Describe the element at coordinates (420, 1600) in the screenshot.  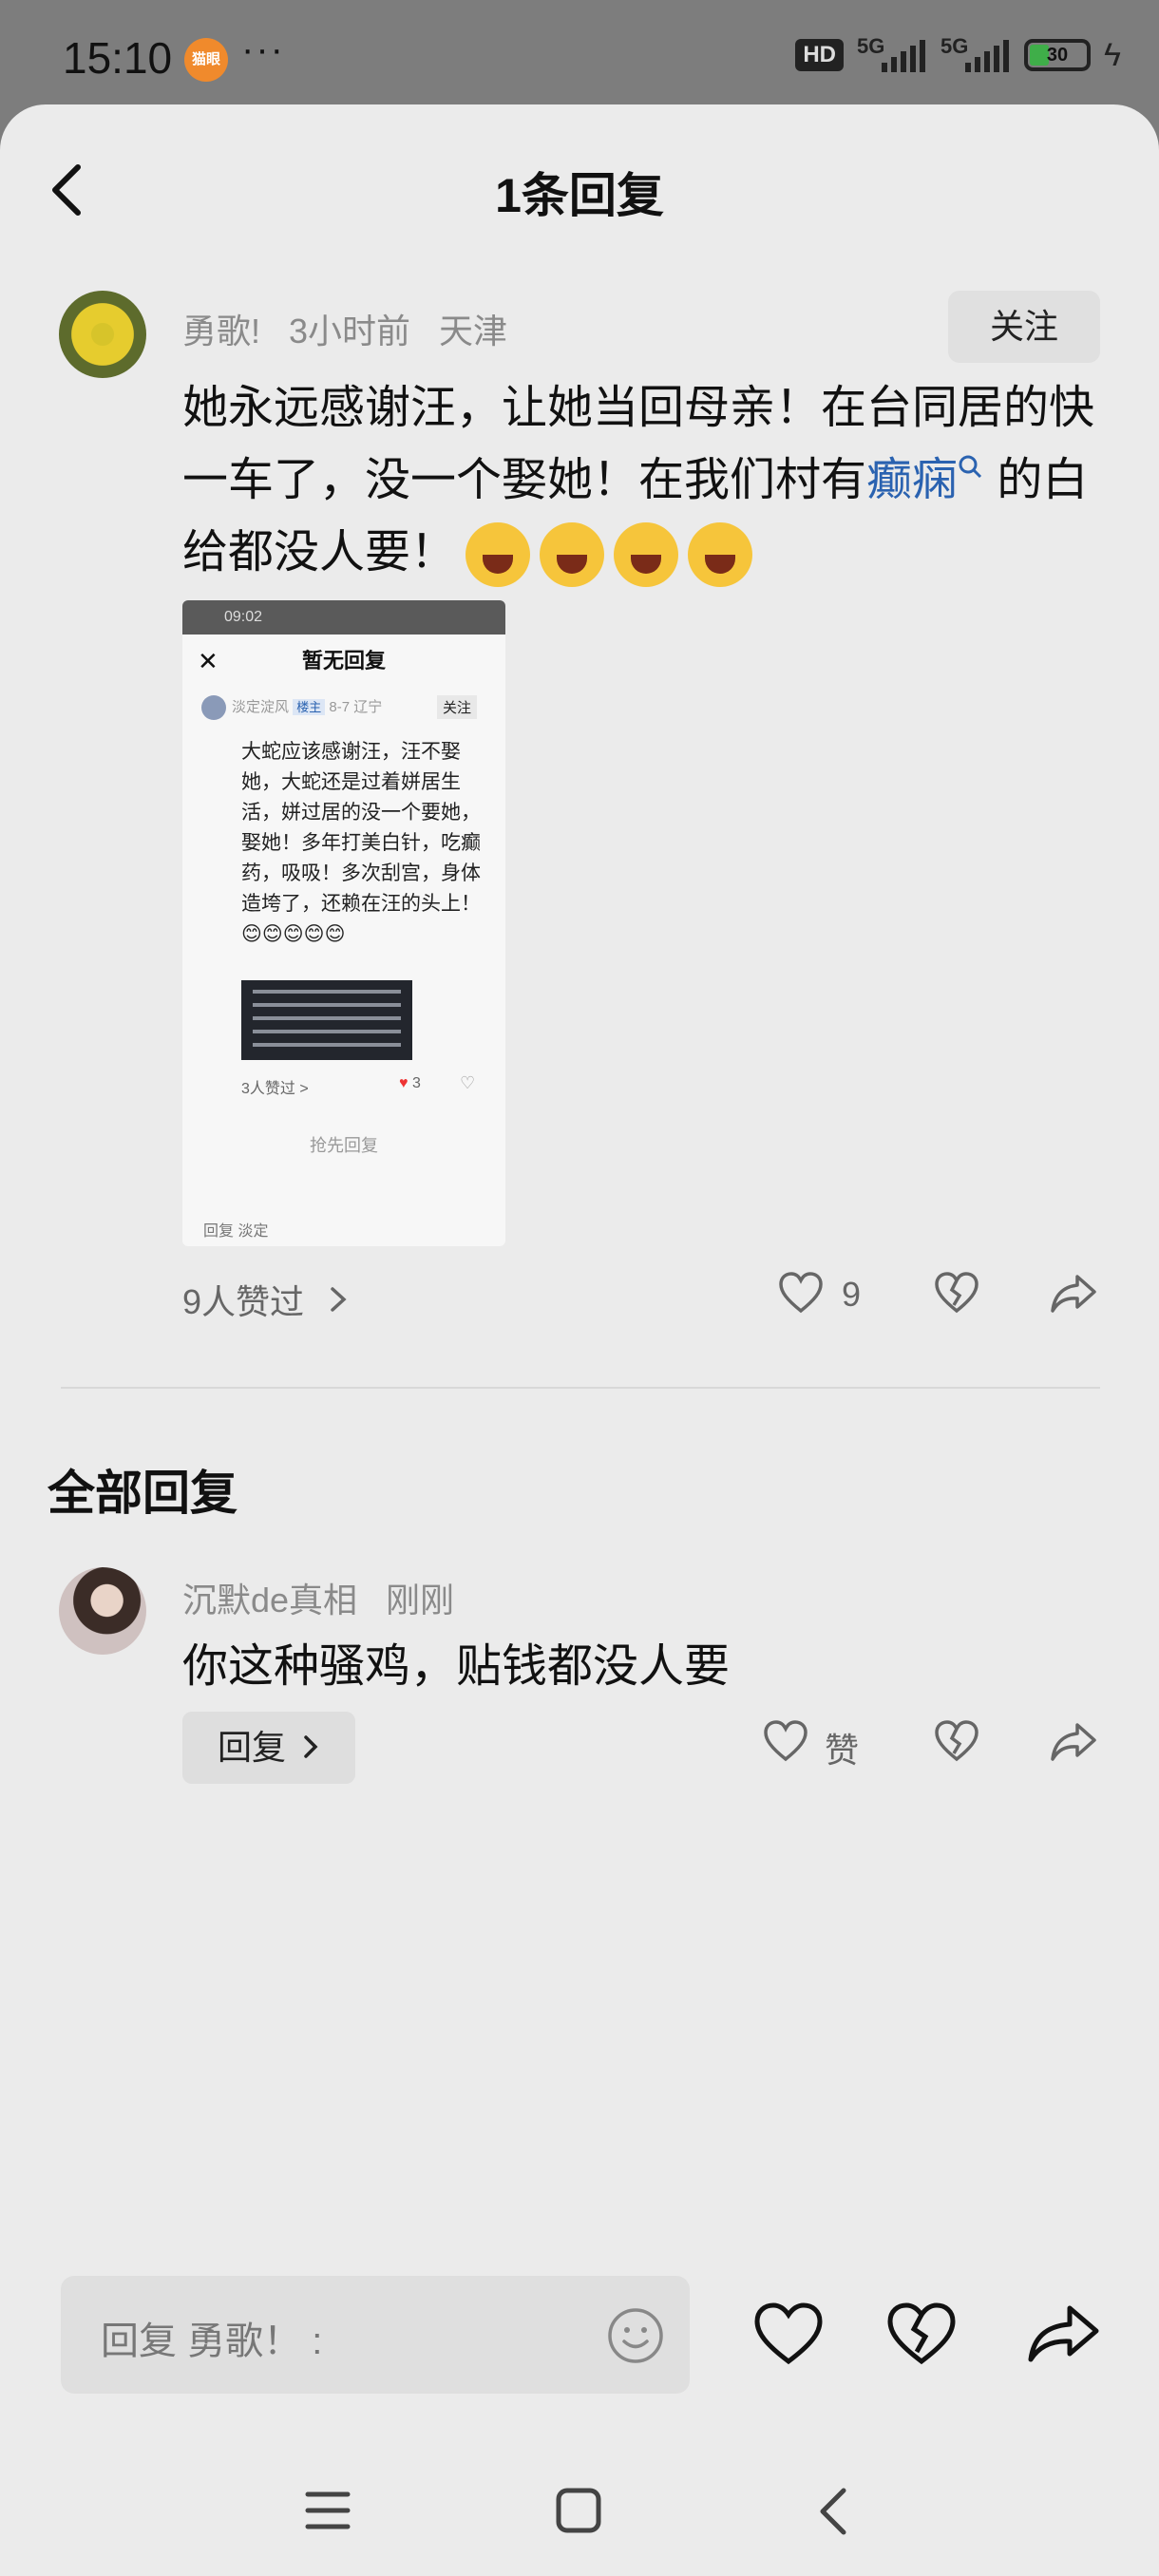
I see `reply-time: 刚刚` at that location.